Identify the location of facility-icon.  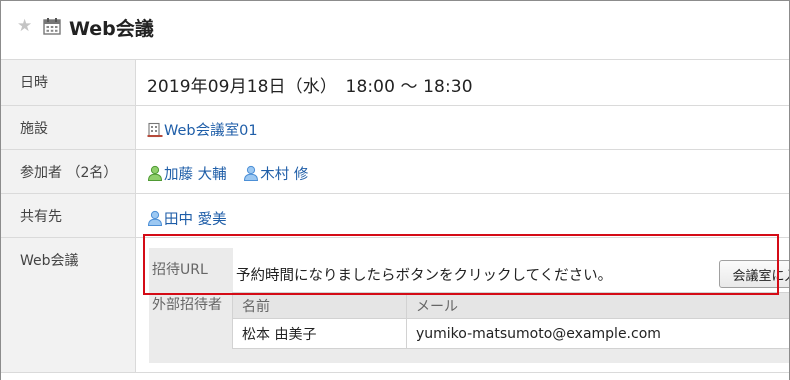
(155, 130).